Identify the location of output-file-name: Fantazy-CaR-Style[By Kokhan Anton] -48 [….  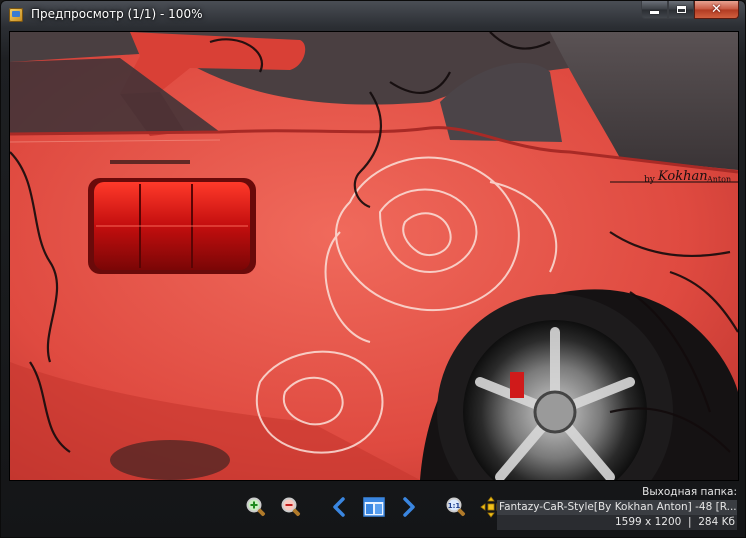
(617, 507).